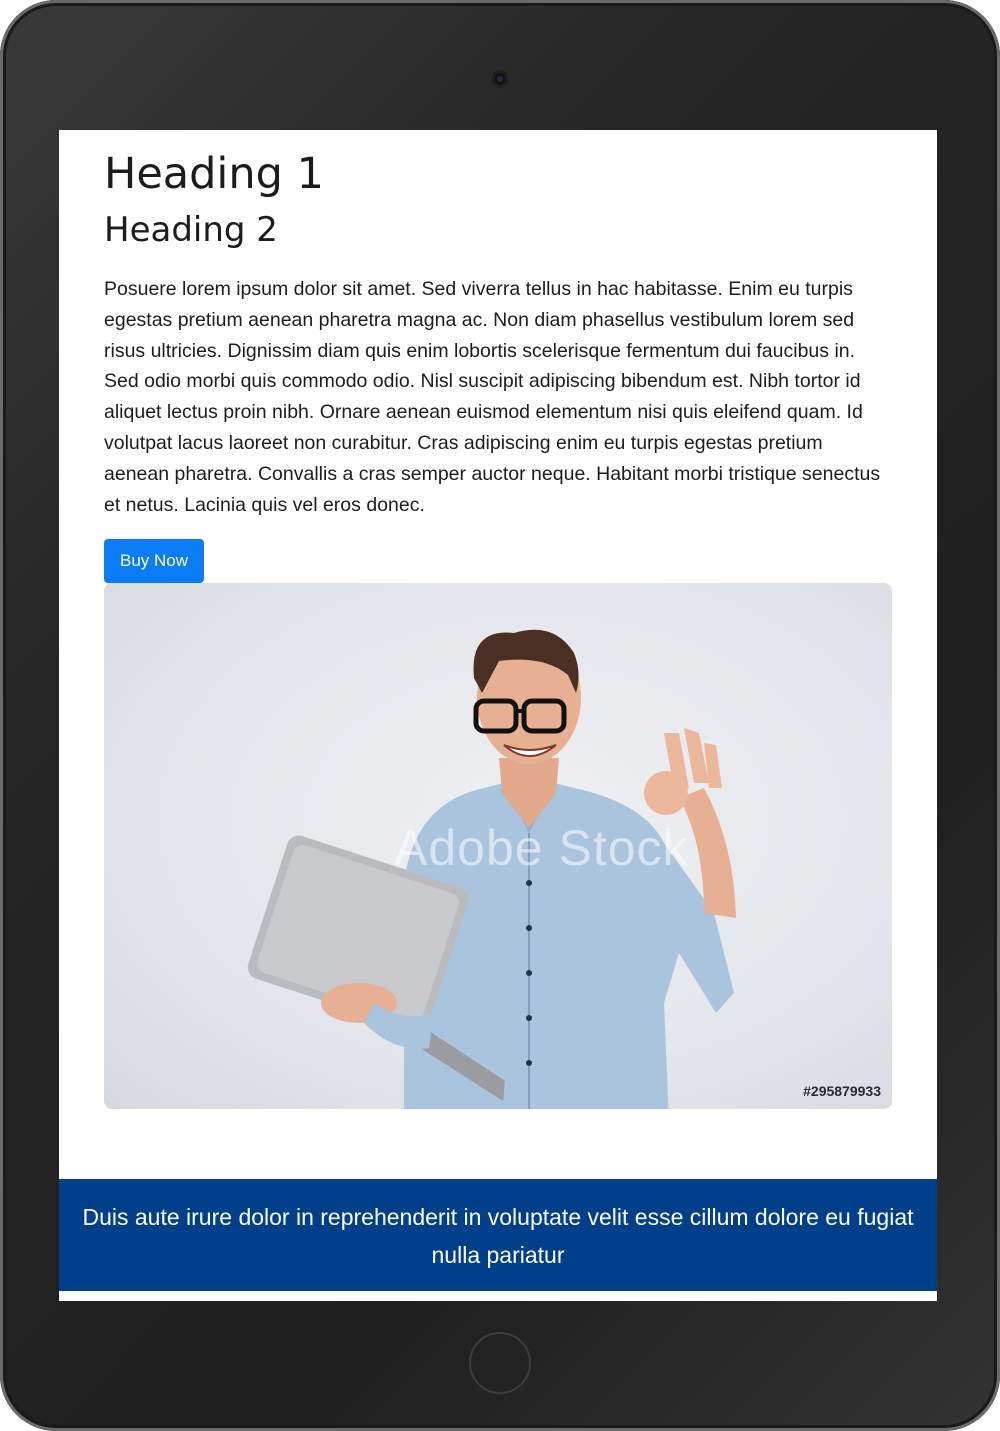  What do you see at coordinates (541, 848) in the screenshot?
I see `watermark: Adobe Stock` at bounding box center [541, 848].